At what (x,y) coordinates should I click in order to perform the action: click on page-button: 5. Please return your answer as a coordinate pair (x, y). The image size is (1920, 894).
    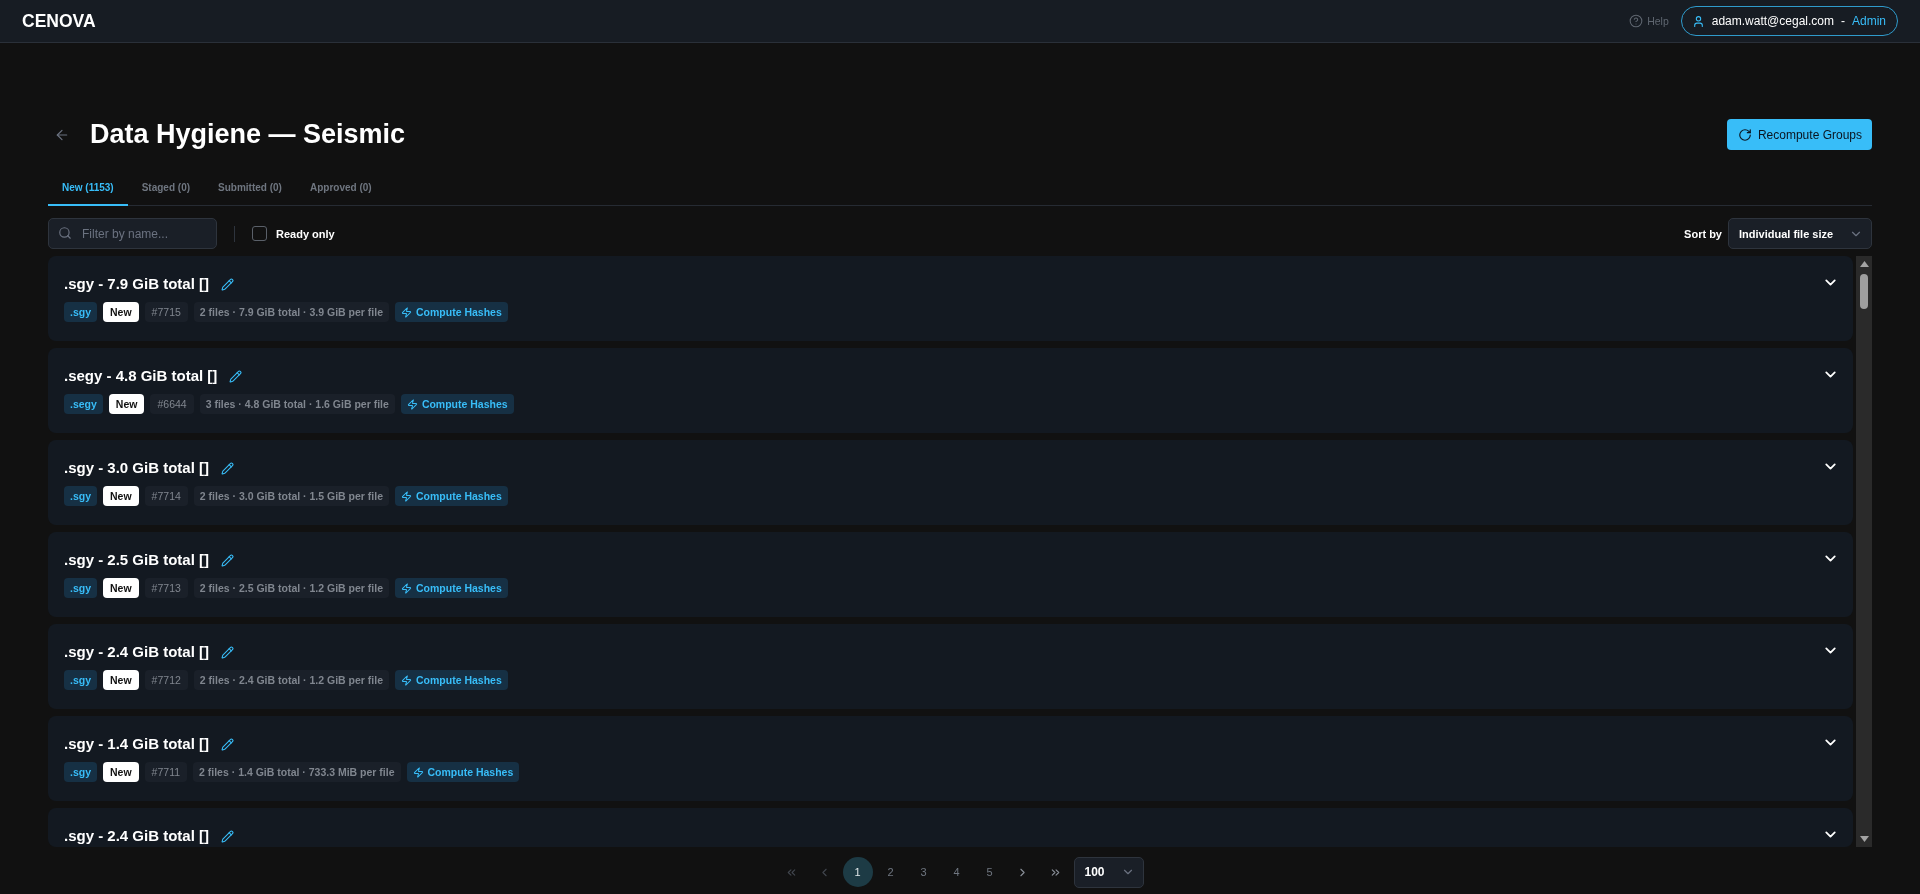
    Looking at the image, I should click on (989, 872).